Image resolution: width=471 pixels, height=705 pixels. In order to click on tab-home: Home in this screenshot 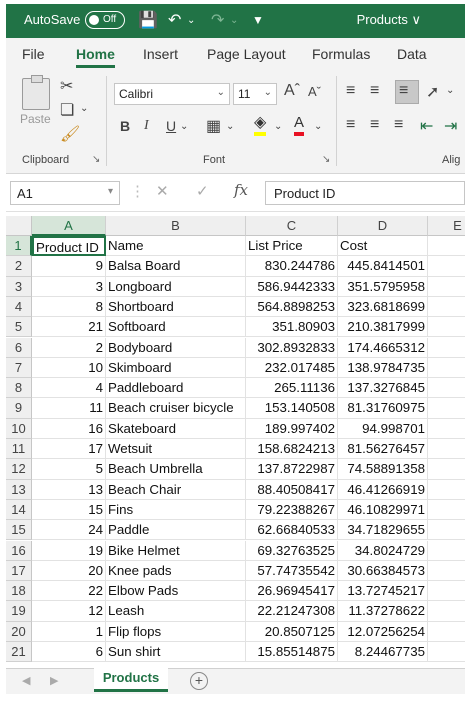, I will do `click(95, 57)`.